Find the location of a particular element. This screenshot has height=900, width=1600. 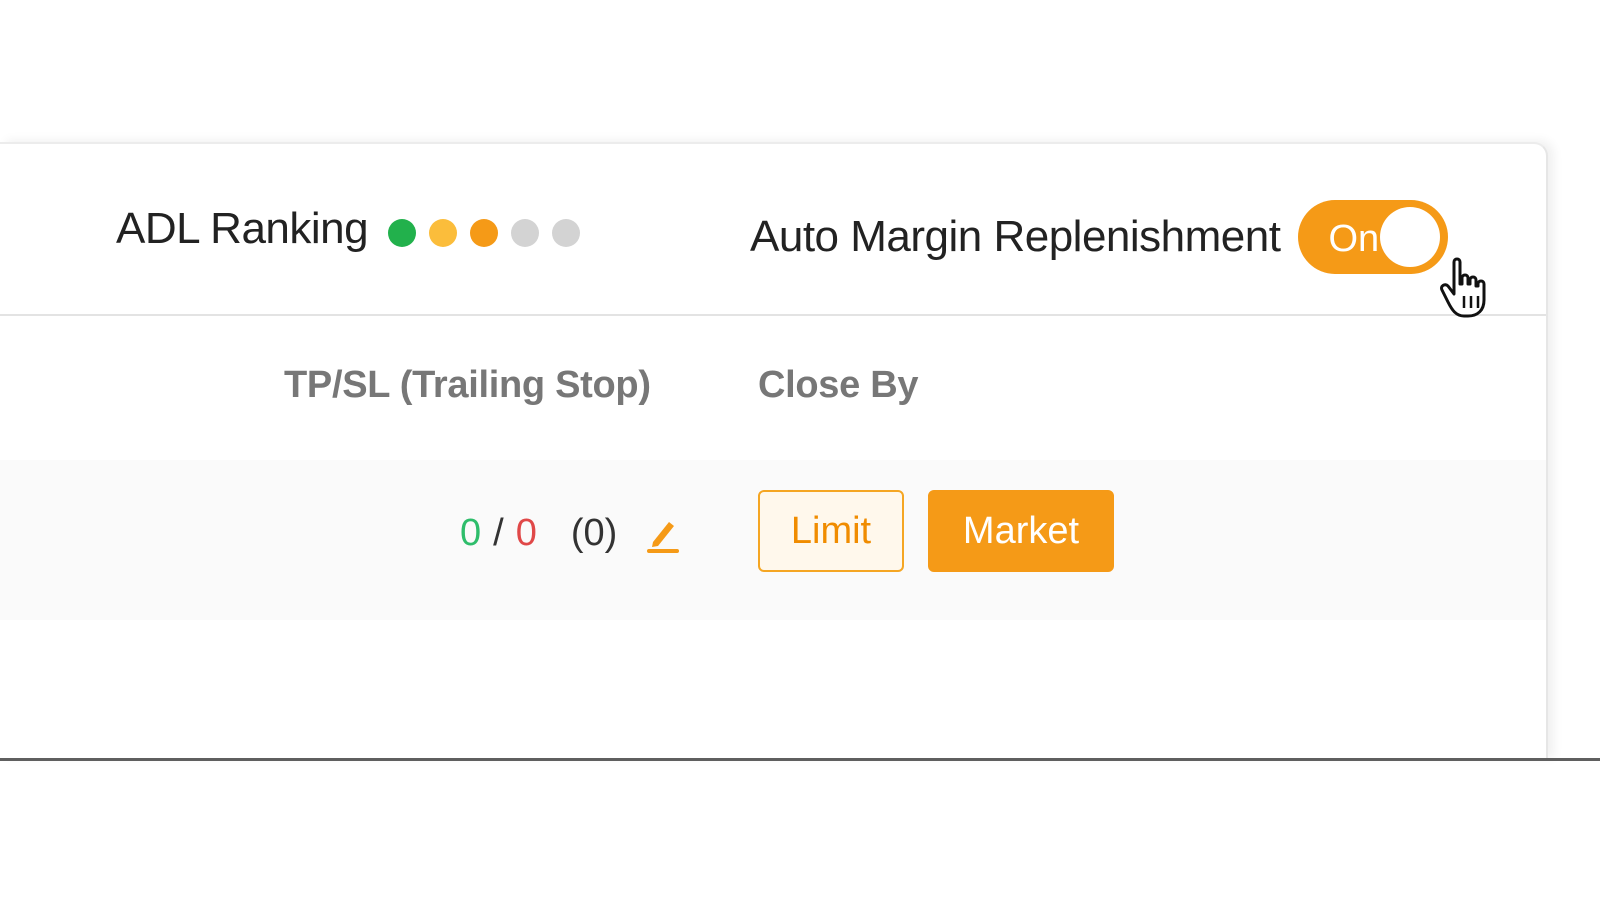

tpsl-cell: 0 / 0 (0) is located at coordinates (571, 533).